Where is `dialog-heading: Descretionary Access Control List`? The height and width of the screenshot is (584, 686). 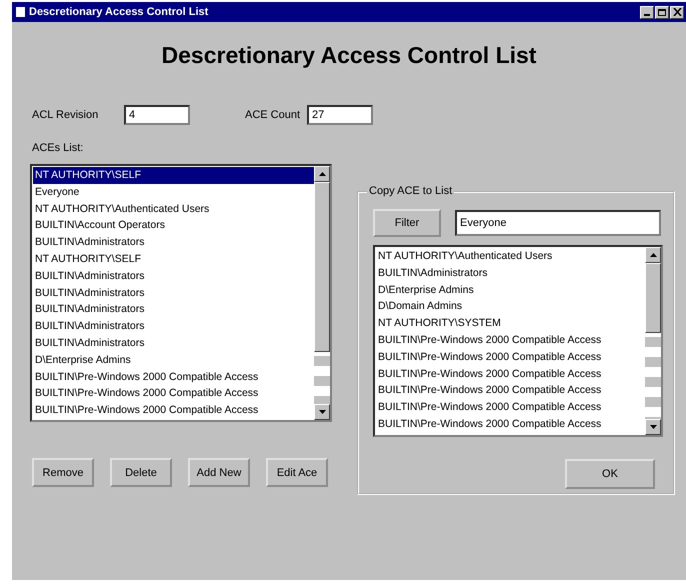
dialog-heading: Descretionary Access Control List is located at coordinates (349, 55).